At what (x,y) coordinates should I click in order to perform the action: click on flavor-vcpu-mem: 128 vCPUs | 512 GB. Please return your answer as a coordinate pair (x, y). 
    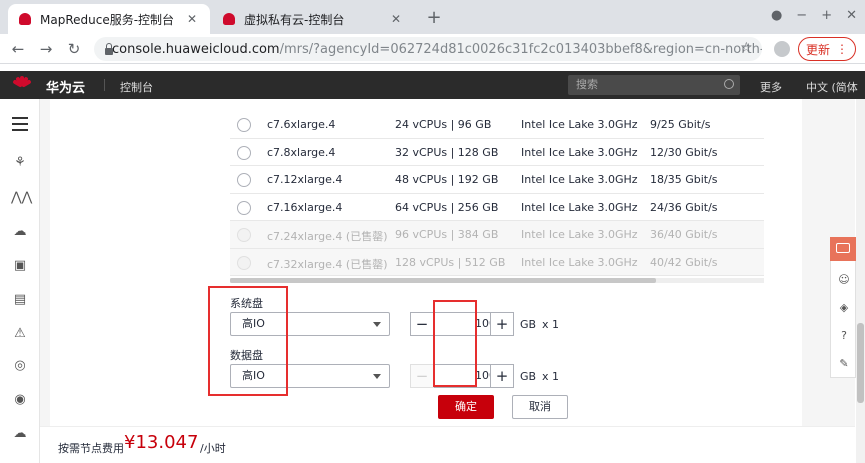
    Looking at the image, I should click on (450, 262).